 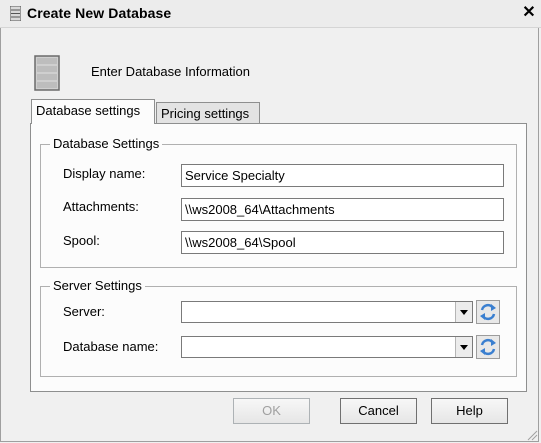 I want to click on spool-field, so click(x=342, y=242).